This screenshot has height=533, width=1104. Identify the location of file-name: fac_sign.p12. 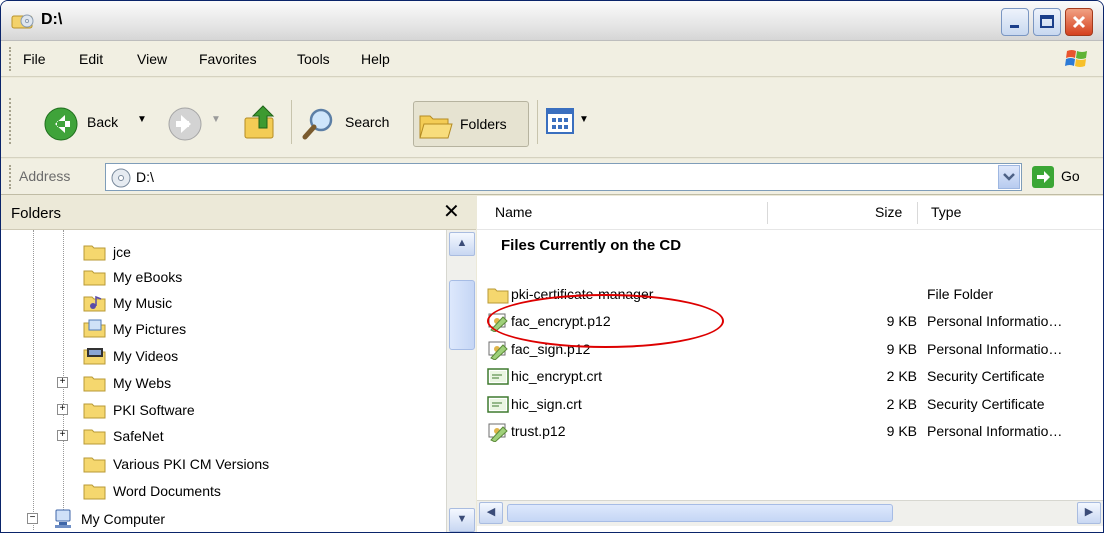
(551, 349).